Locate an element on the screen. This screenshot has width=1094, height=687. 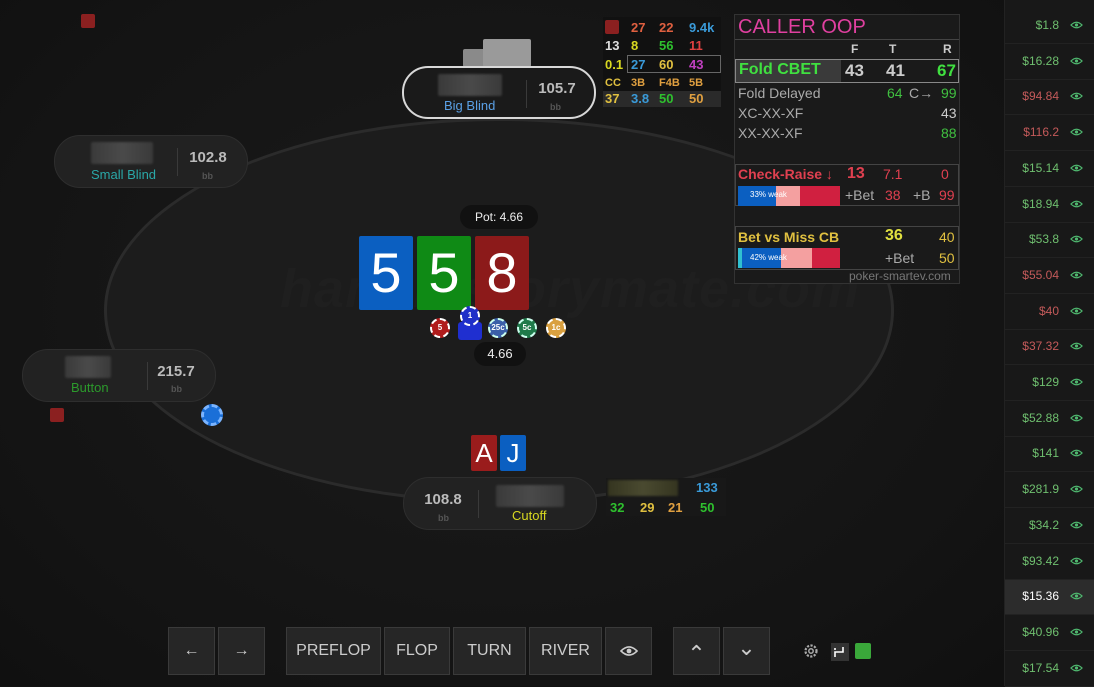
hud-stat: 27 is located at coordinates (638, 27).